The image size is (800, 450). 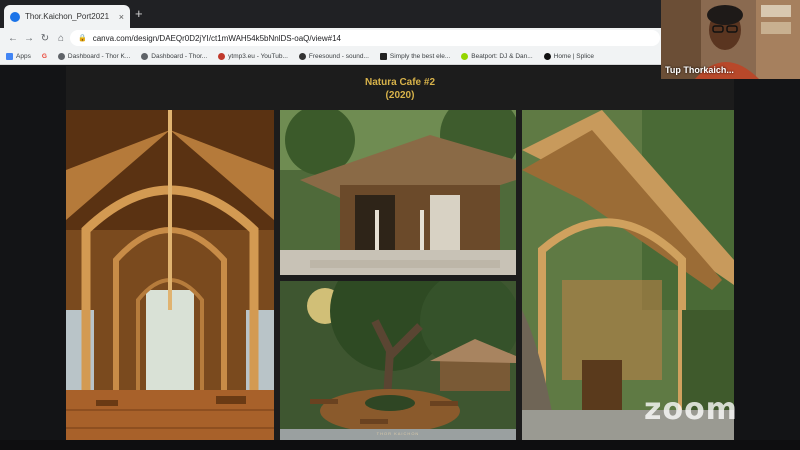 I want to click on home-icon: ⌂, so click(x=61, y=38).